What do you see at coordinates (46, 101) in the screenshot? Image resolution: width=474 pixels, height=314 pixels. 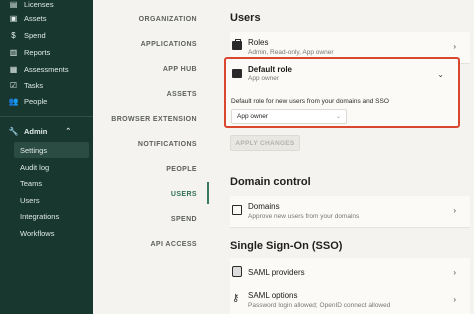 I see `sidebar-item-people: 👥 People` at bounding box center [46, 101].